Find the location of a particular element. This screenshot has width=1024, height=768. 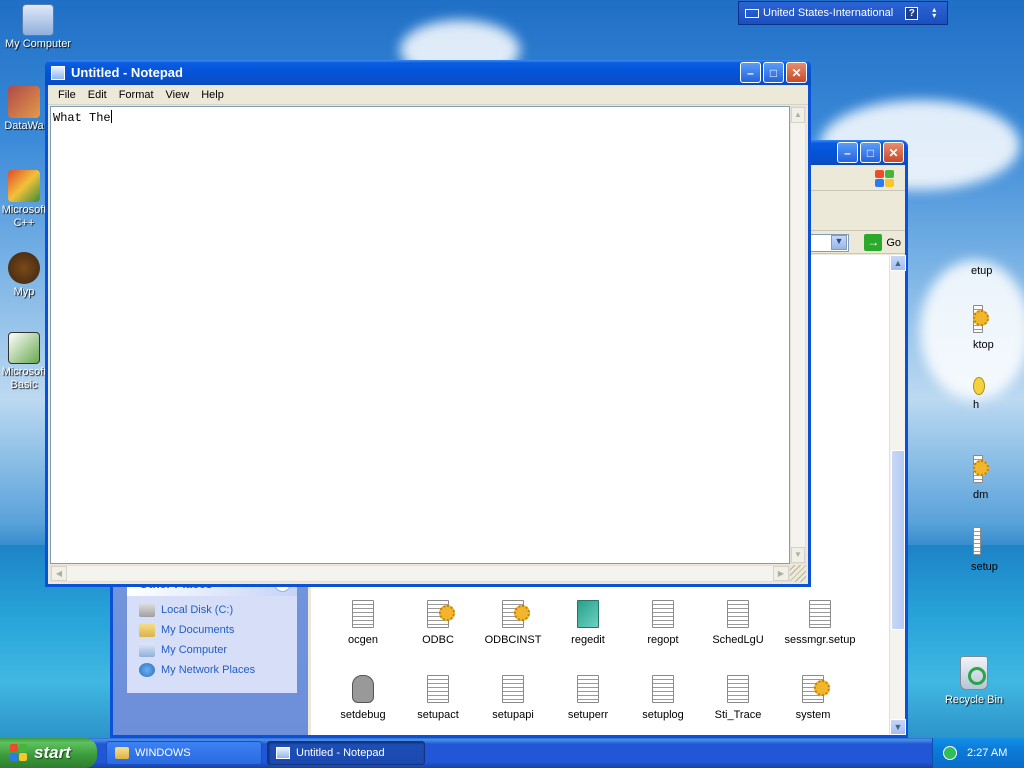

menu-file: File is located at coordinates (67, 95).